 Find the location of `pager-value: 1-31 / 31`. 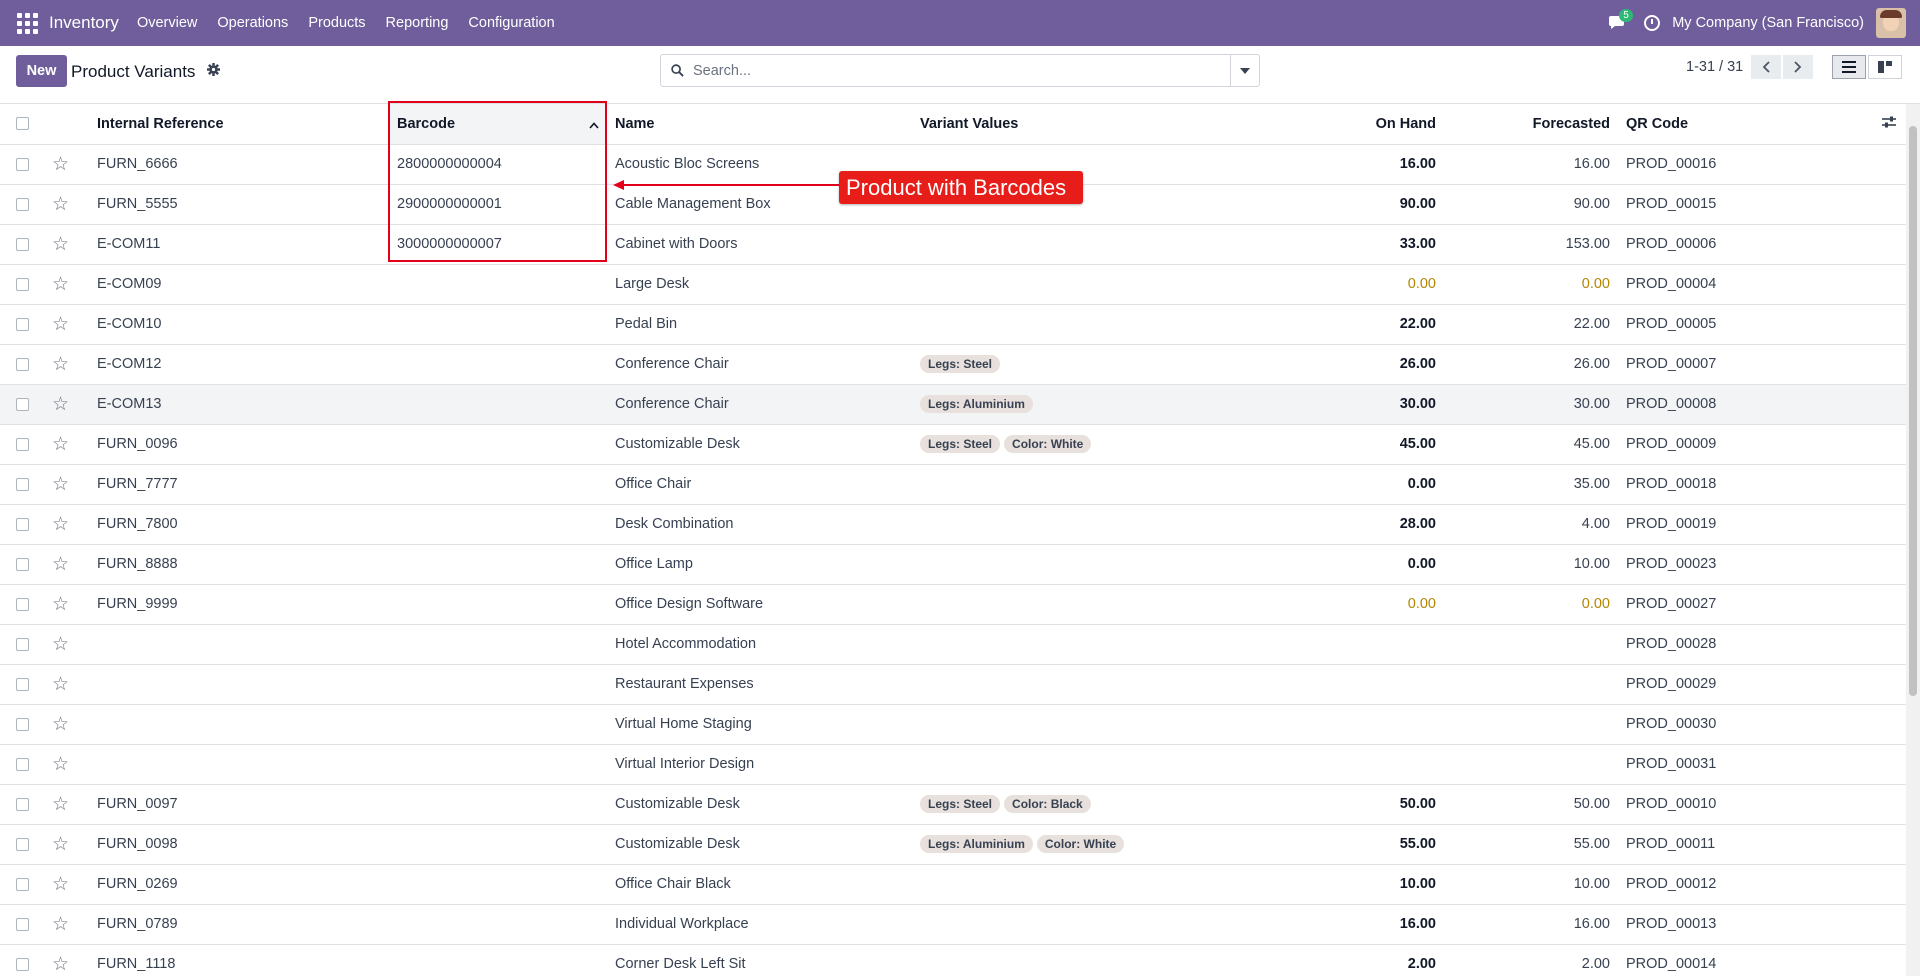

pager-value: 1-31 / 31 is located at coordinates (1714, 67).